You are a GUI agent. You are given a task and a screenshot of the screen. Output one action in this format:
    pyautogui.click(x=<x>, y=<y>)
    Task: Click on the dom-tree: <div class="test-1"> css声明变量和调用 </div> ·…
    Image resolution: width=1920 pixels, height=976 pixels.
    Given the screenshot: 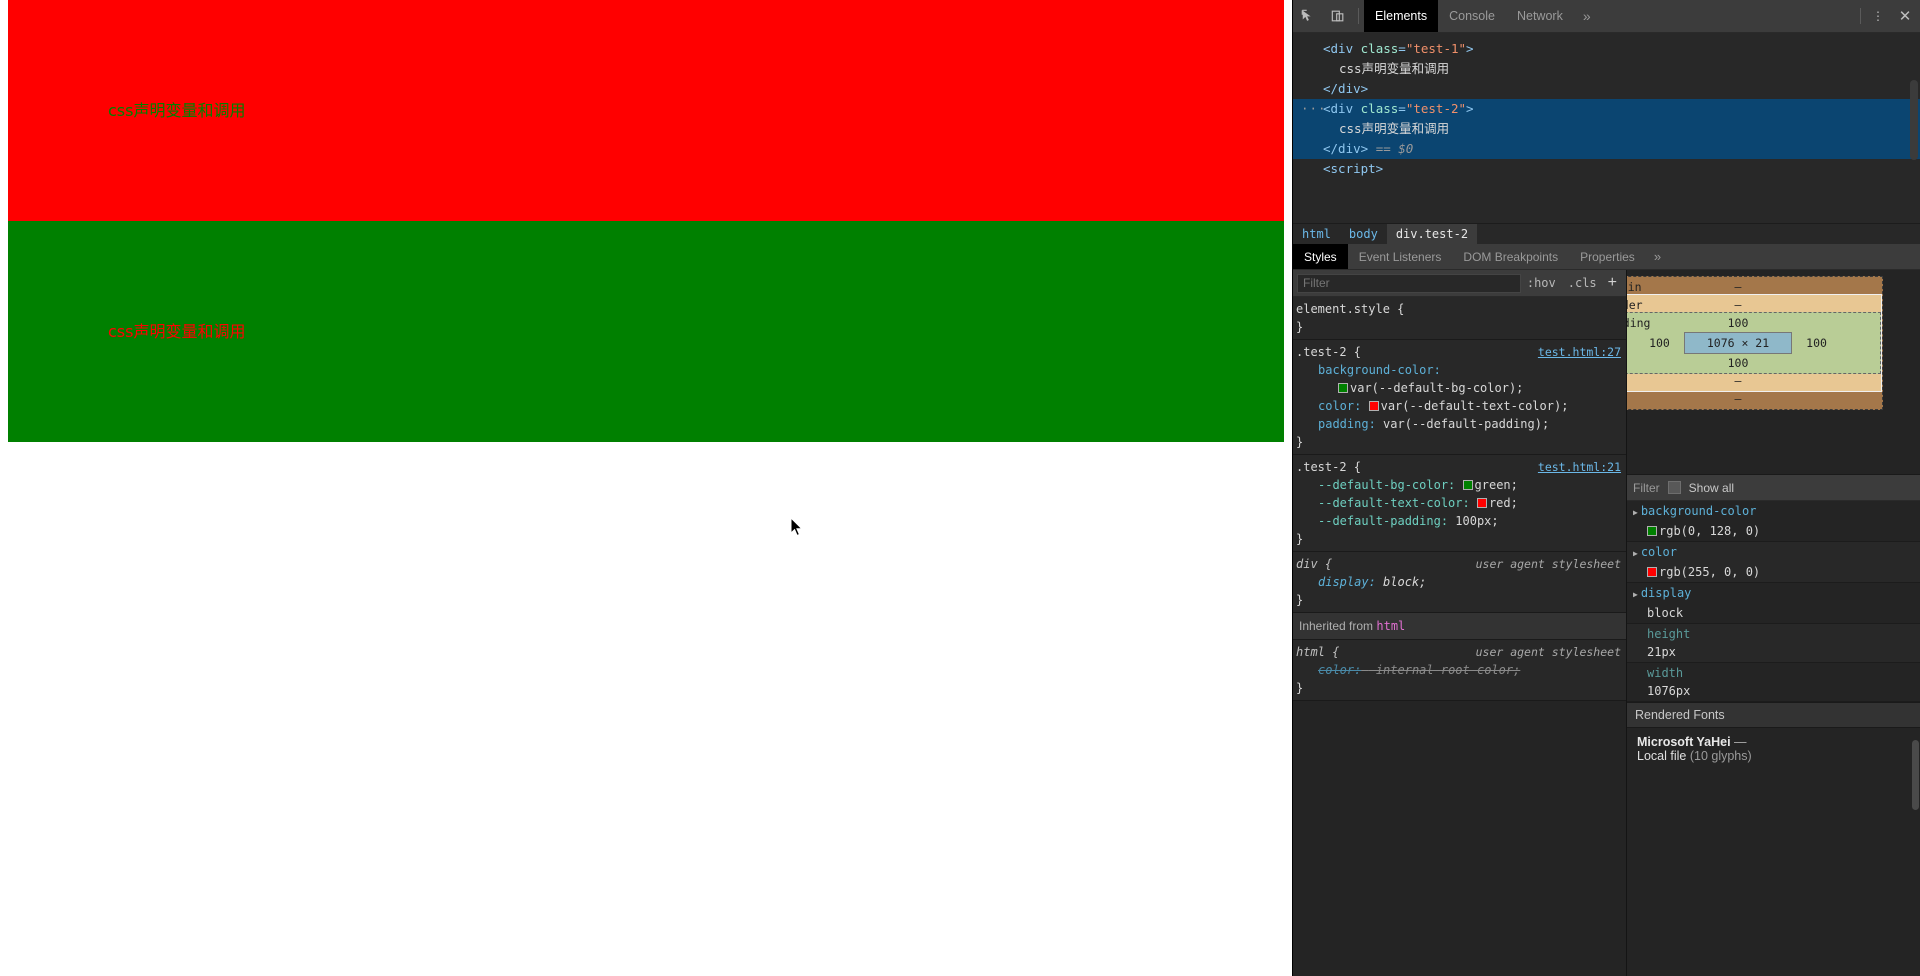 What is the action you would take?
    pyautogui.click(x=1606, y=128)
    